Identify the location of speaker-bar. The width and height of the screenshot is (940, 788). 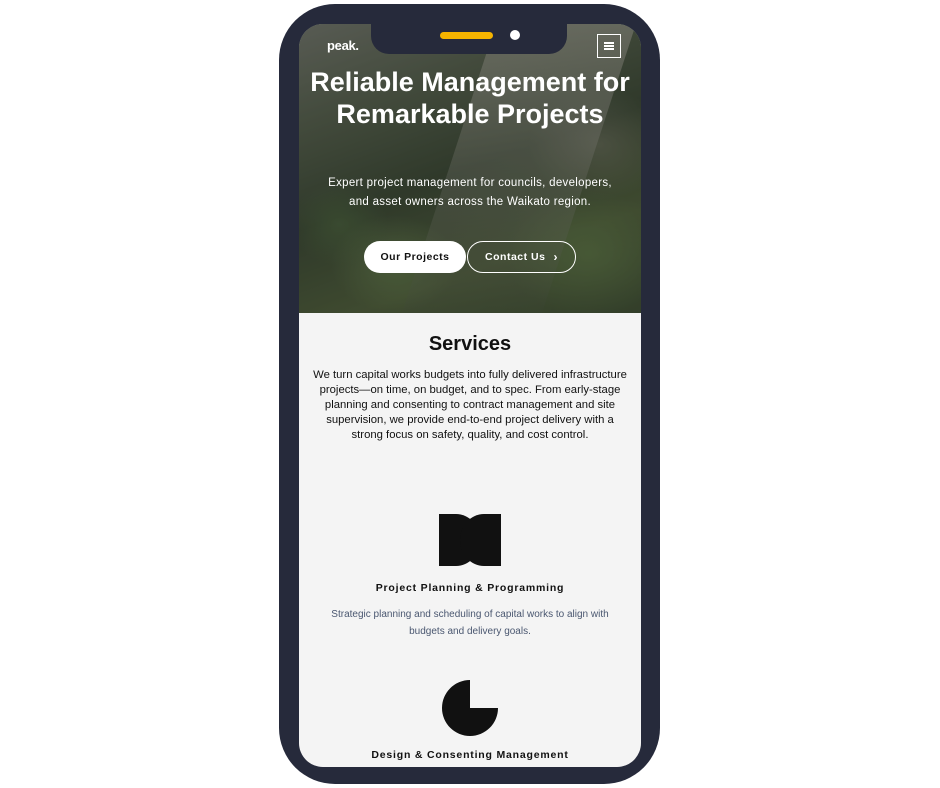
(466, 35).